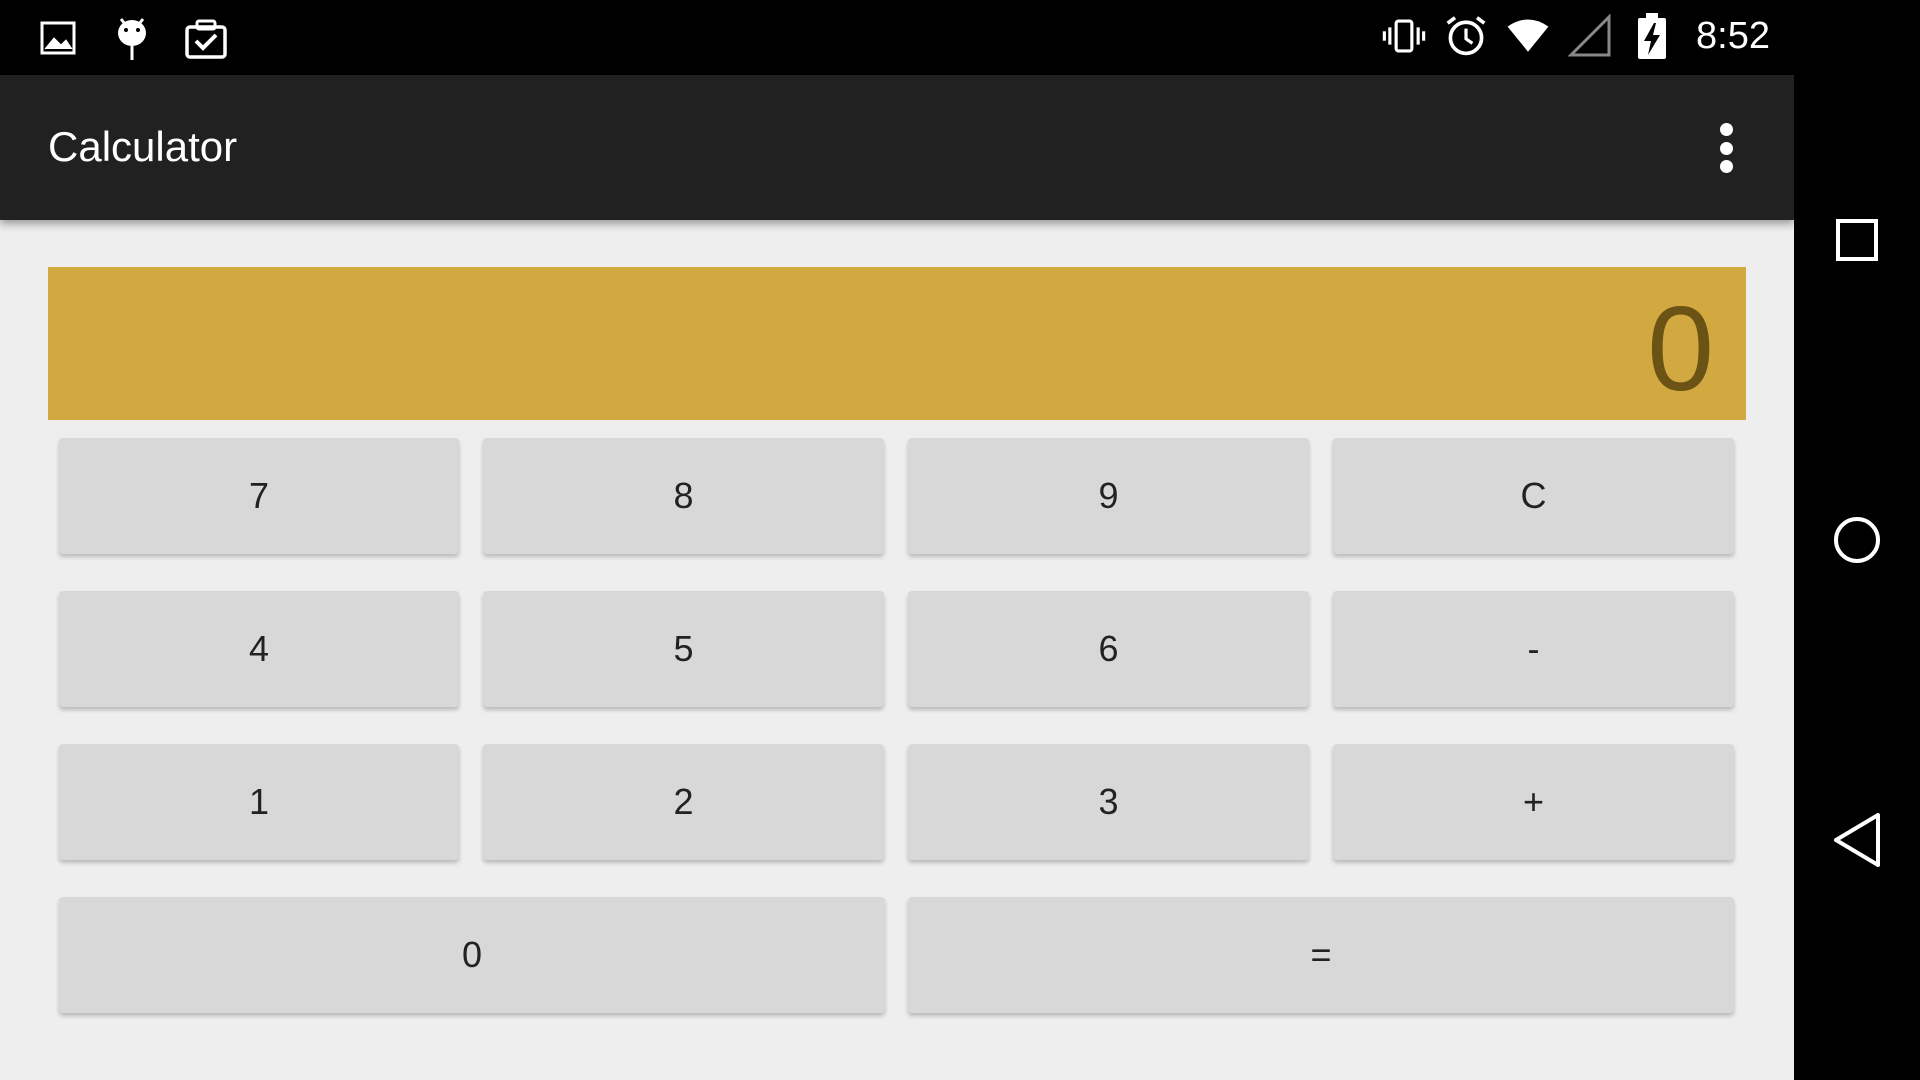 This screenshot has height=1080, width=1920. I want to click on gallery-icon, so click(58, 38).